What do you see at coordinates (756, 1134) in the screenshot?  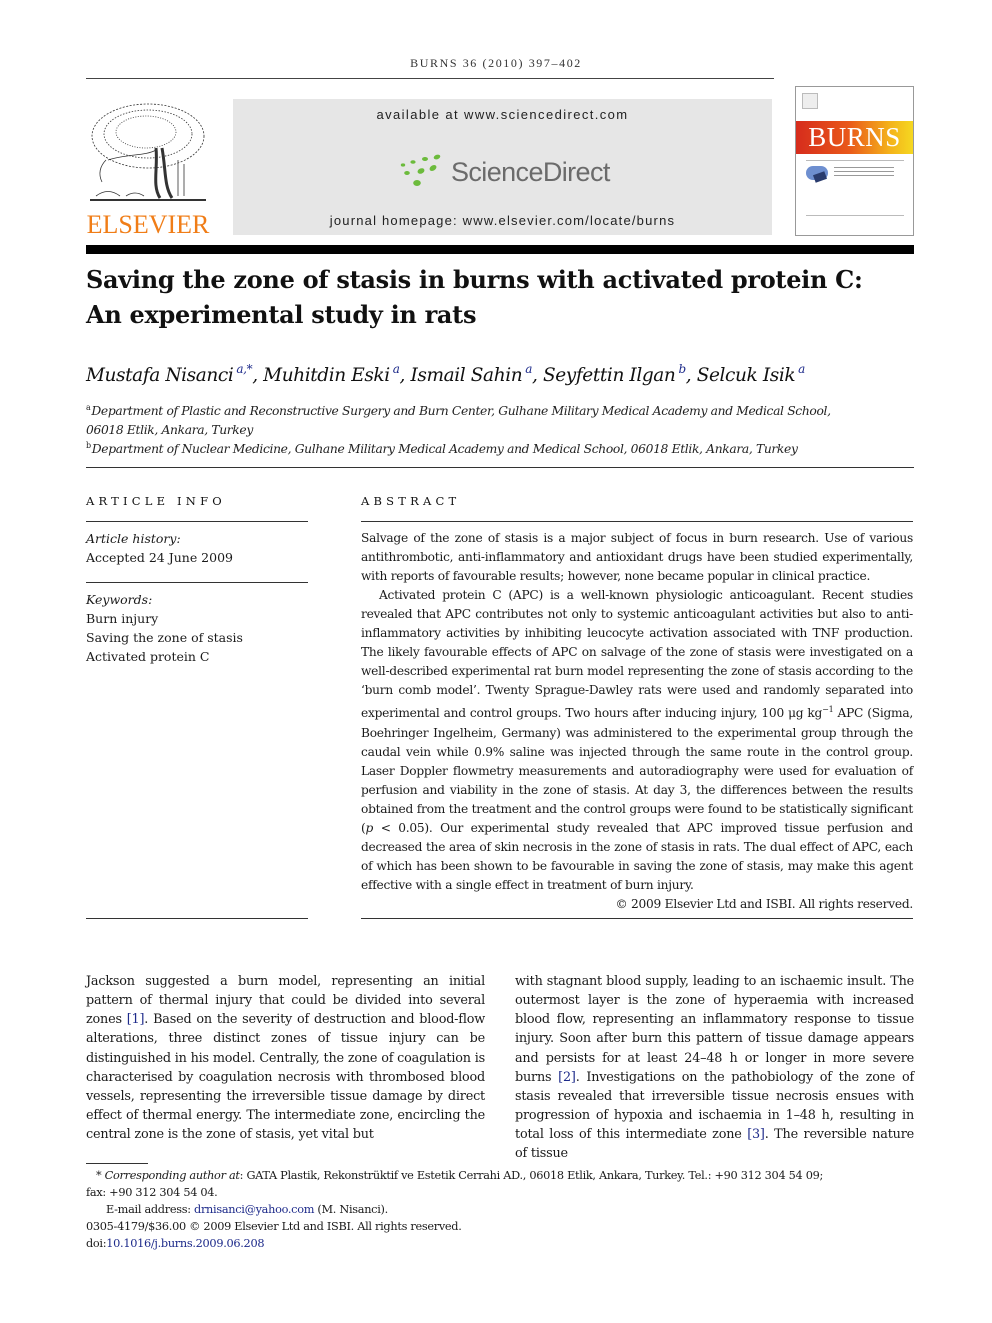 I see `reference-link: [3]` at bounding box center [756, 1134].